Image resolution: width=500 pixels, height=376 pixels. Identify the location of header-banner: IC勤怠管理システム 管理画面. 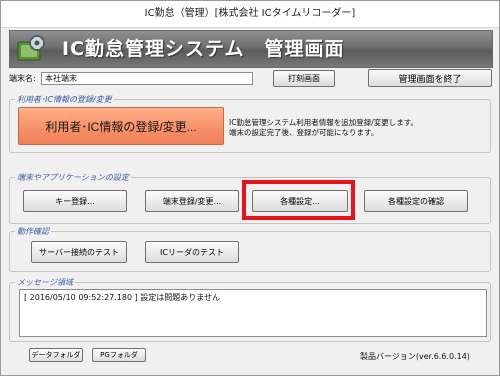
(251, 49).